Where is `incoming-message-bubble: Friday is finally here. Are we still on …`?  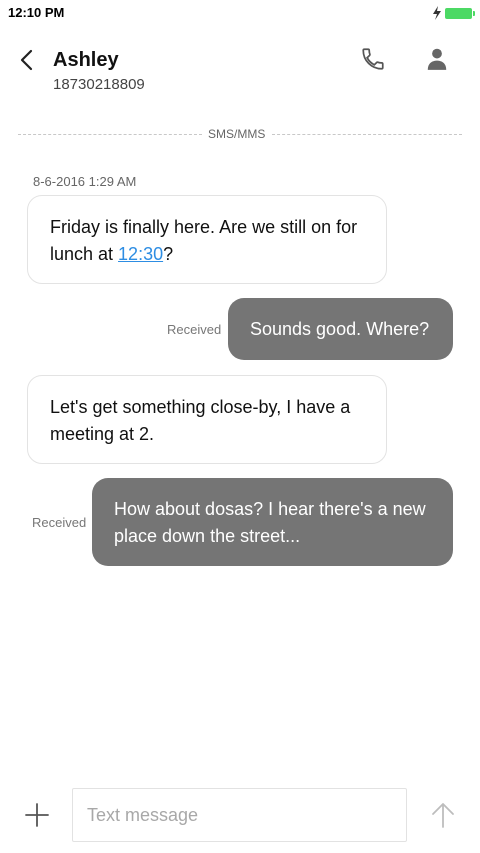 incoming-message-bubble: Friday is finally here. Are we still on … is located at coordinates (207, 239).